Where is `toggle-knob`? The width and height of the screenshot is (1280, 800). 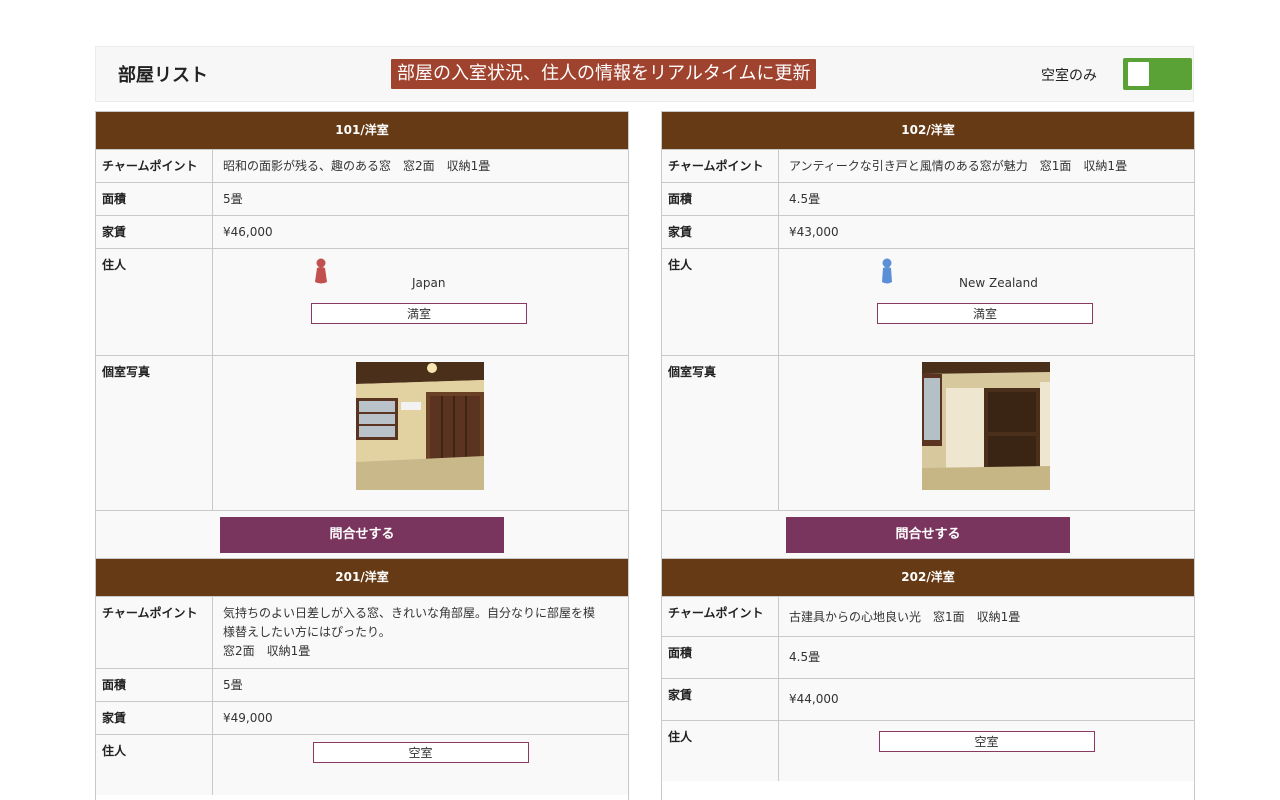 toggle-knob is located at coordinates (1138, 74).